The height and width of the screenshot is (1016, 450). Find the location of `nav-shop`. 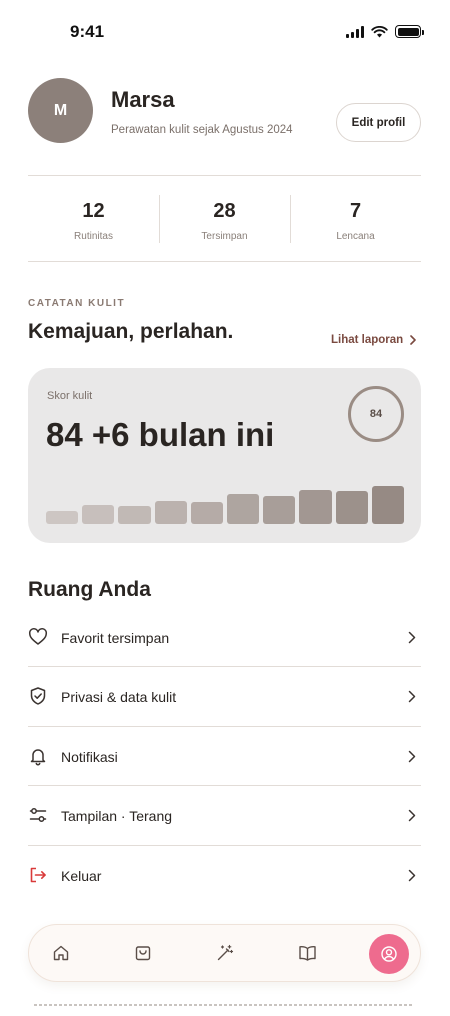

nav-shop is located at coordinates (143, 953).